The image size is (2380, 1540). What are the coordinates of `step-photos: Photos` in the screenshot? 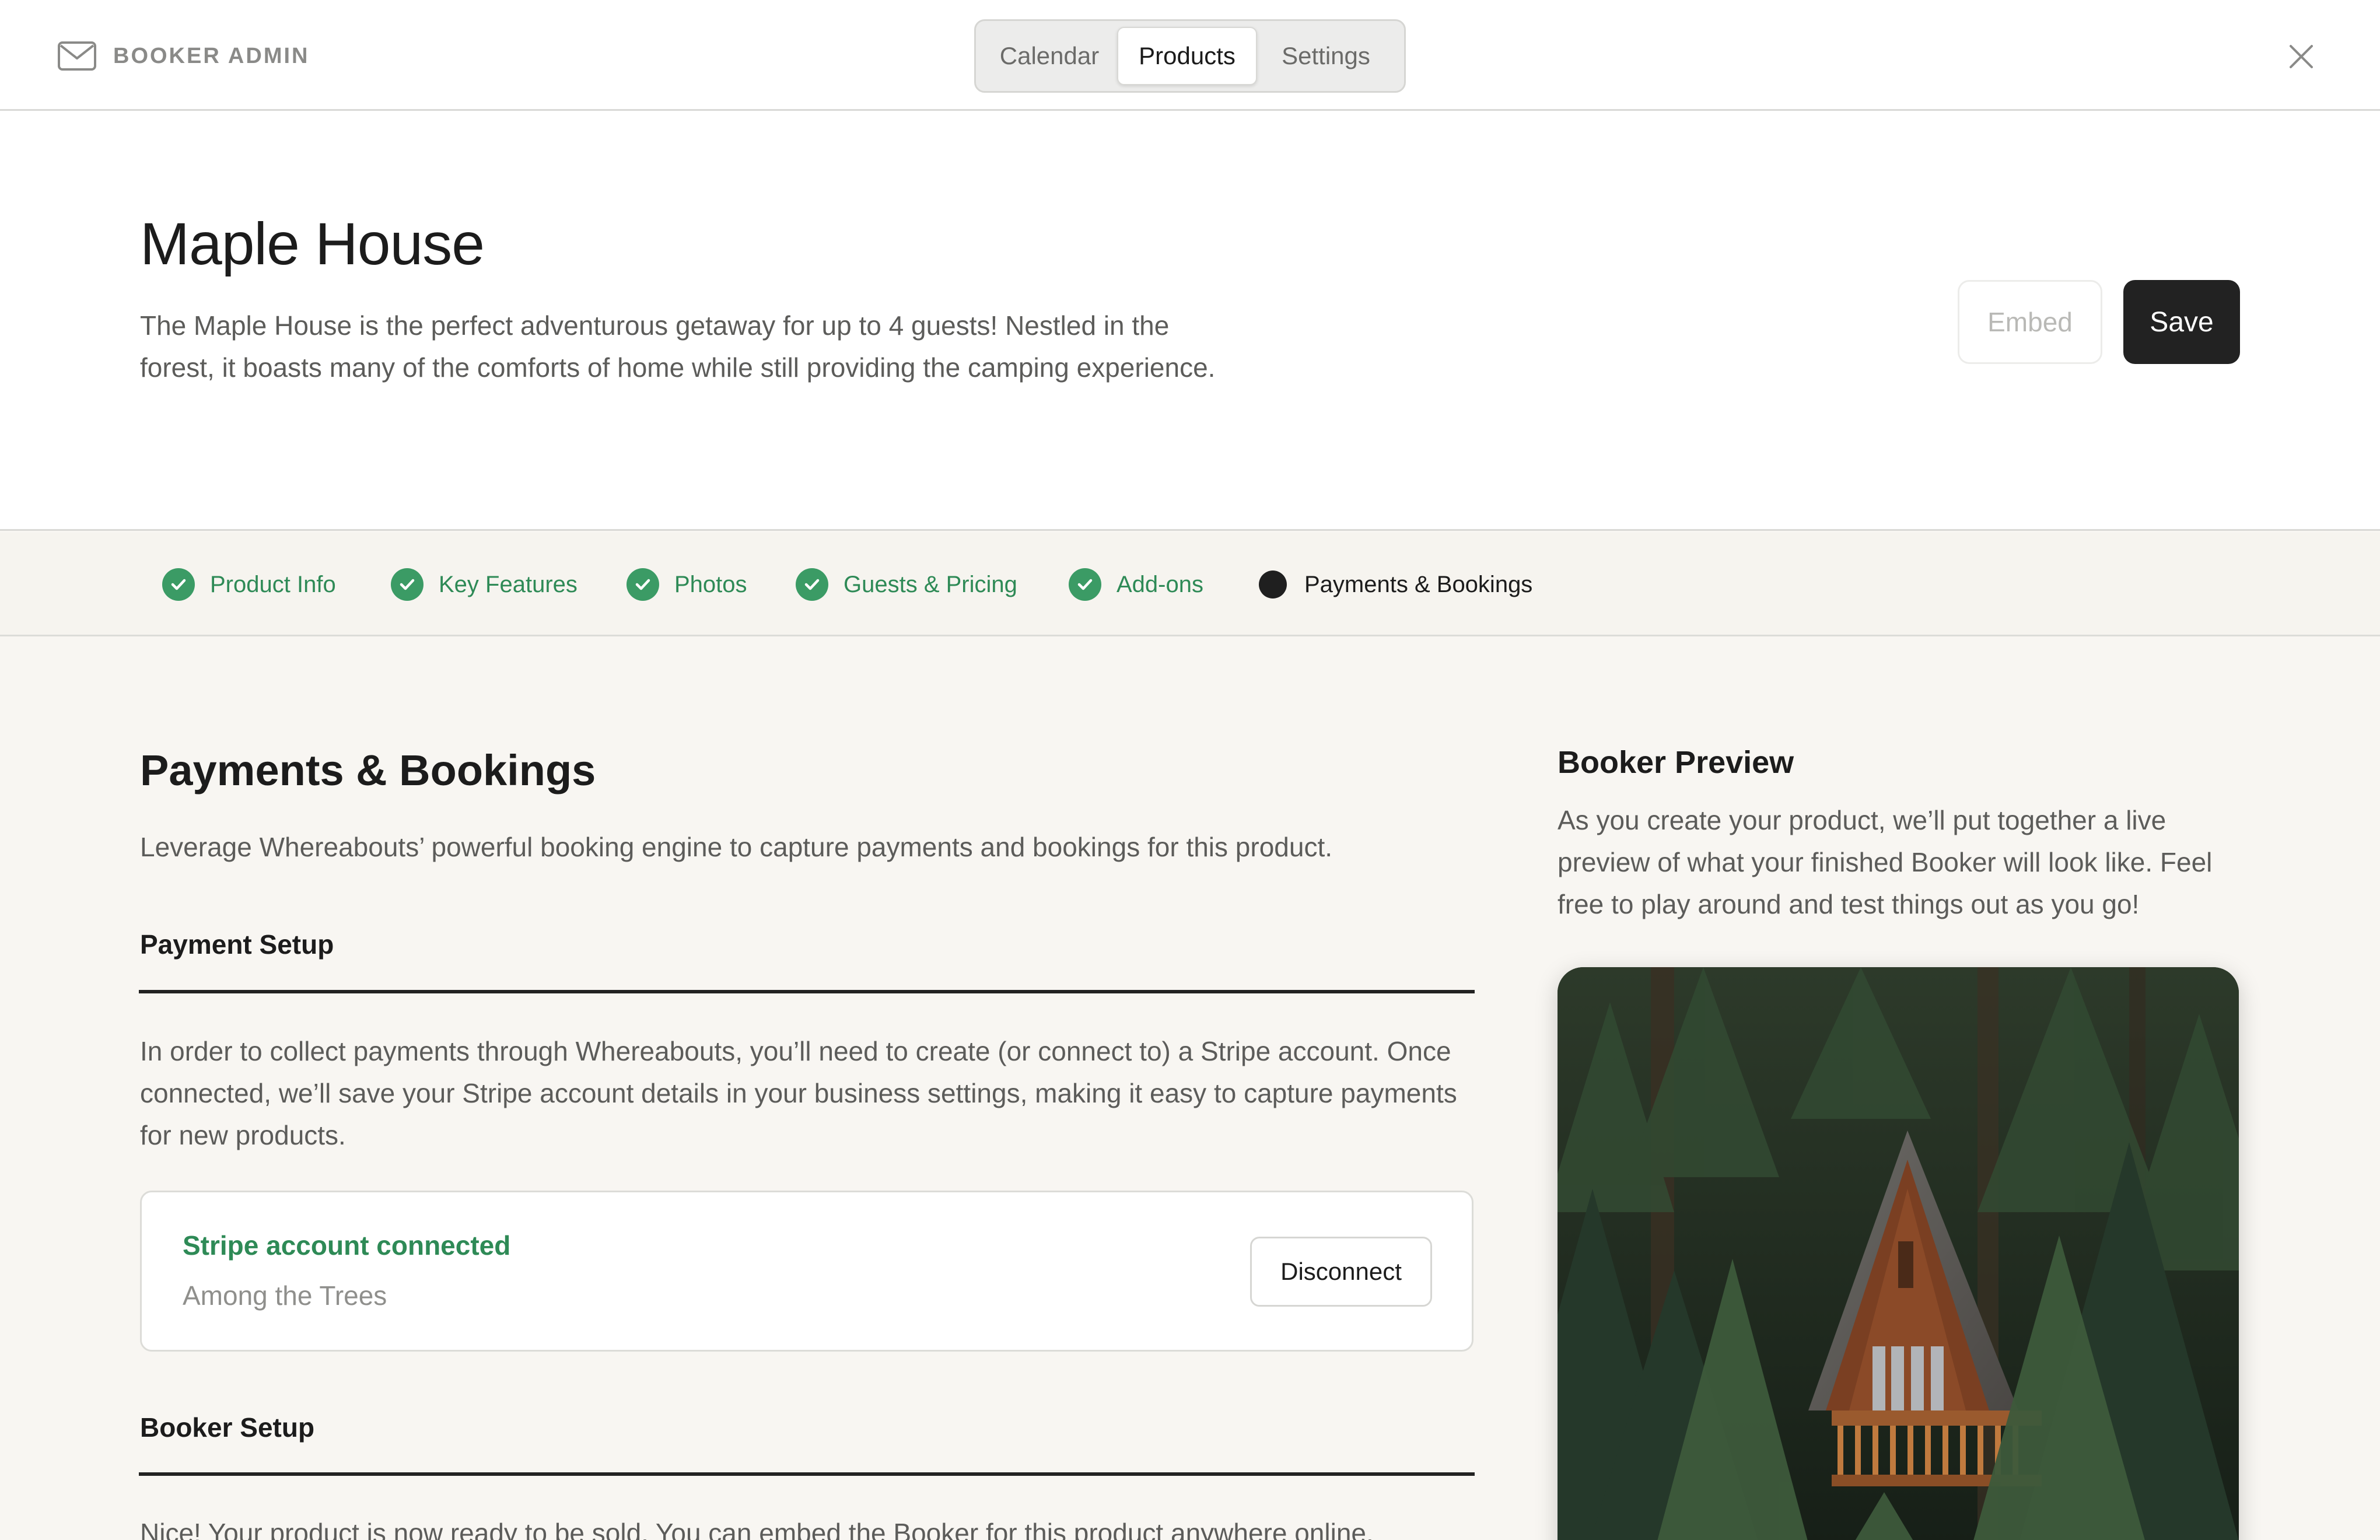 It's located at (687, 584).